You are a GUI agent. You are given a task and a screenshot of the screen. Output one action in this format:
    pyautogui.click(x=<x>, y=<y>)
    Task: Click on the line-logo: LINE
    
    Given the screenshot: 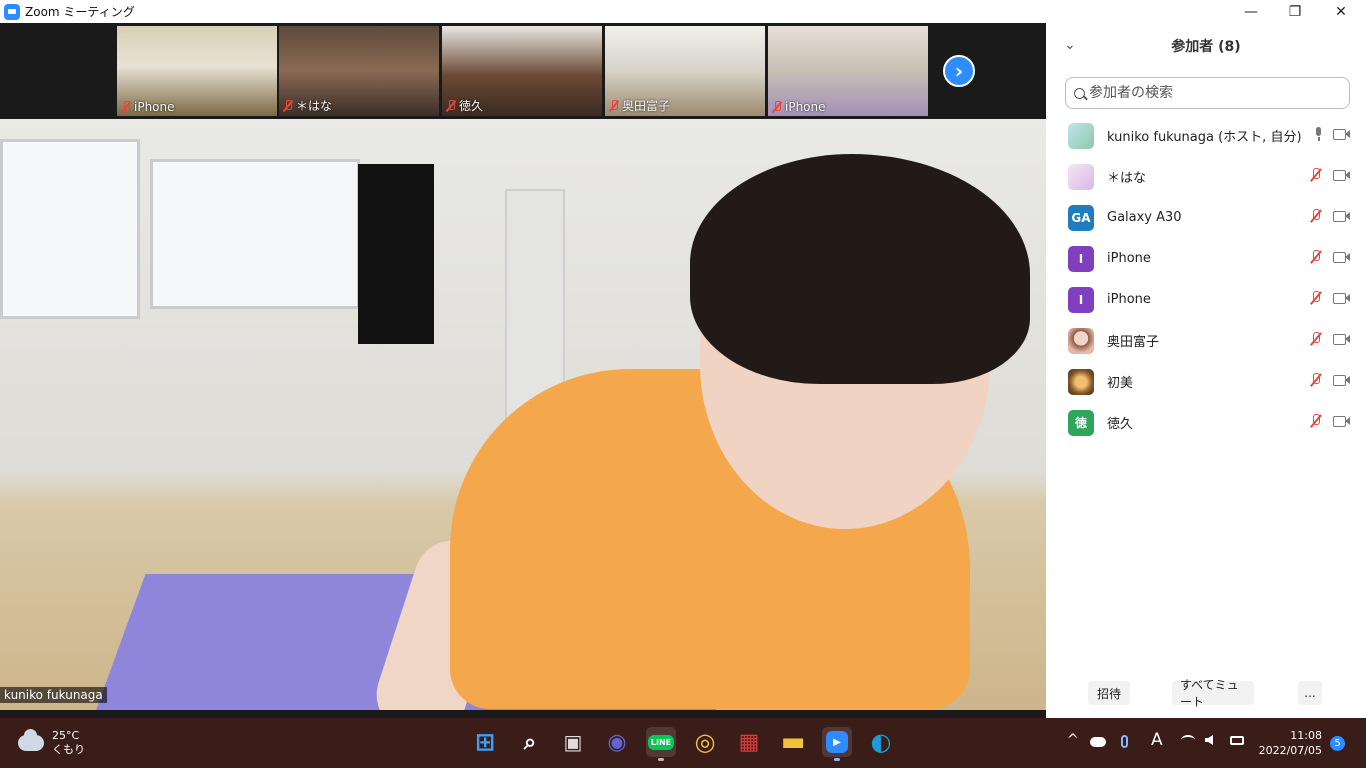 What is the action you would take?
    pyautogui.click(x=661, y=742)
    